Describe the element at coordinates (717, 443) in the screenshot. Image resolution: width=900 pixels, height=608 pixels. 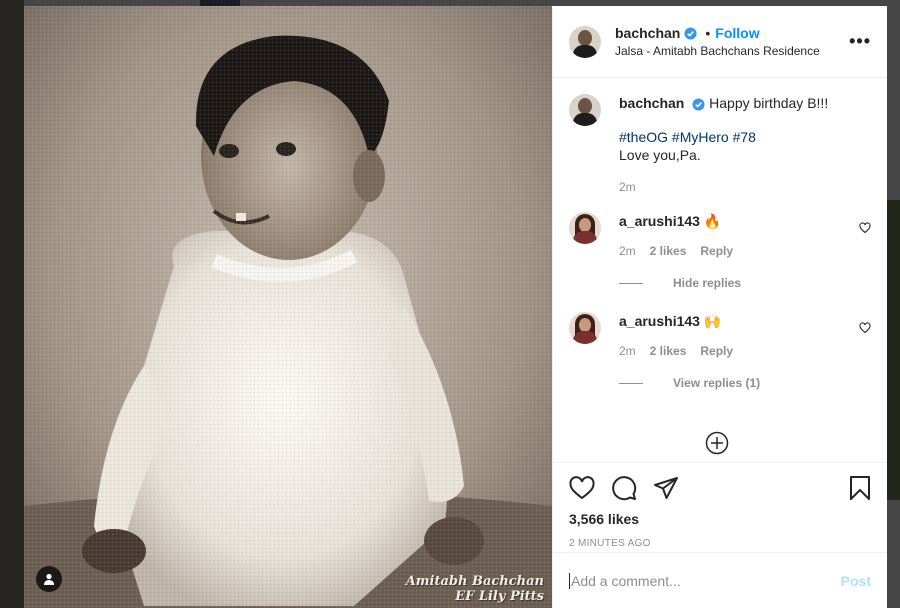
I see `plus-circle-icon` at that location.